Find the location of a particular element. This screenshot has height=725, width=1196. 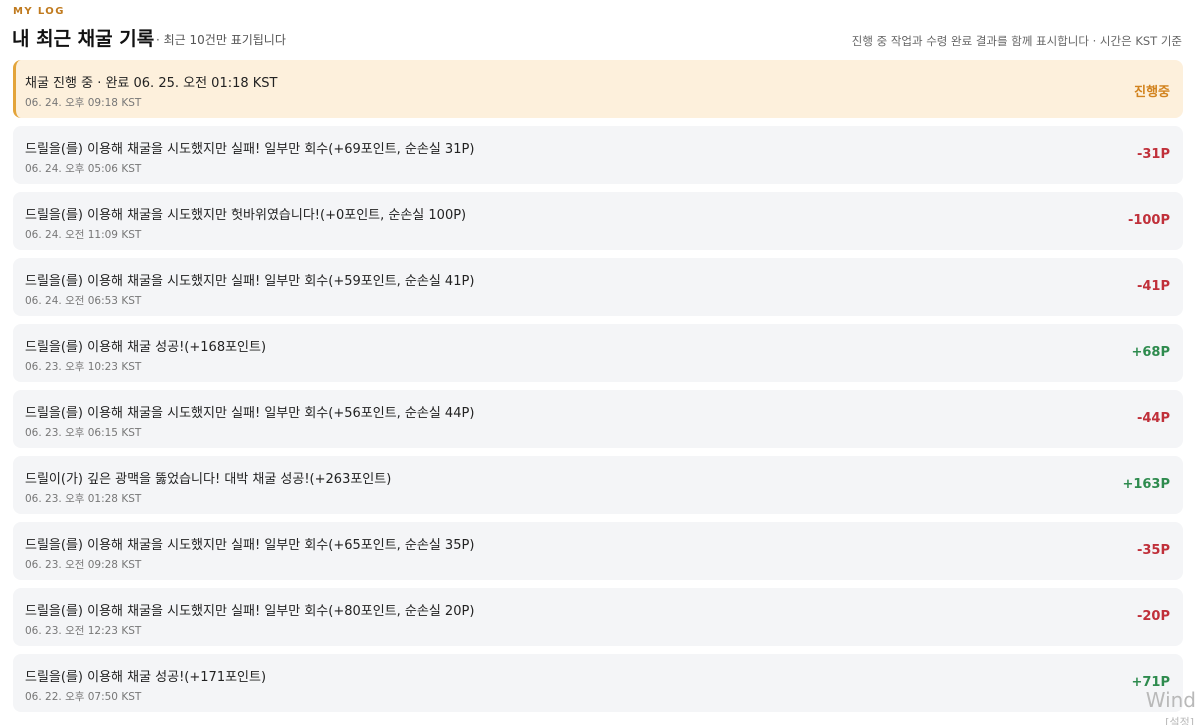

log-item-time: 06. 24. 오후 09:18 KST is located at coordinates (83, 103).